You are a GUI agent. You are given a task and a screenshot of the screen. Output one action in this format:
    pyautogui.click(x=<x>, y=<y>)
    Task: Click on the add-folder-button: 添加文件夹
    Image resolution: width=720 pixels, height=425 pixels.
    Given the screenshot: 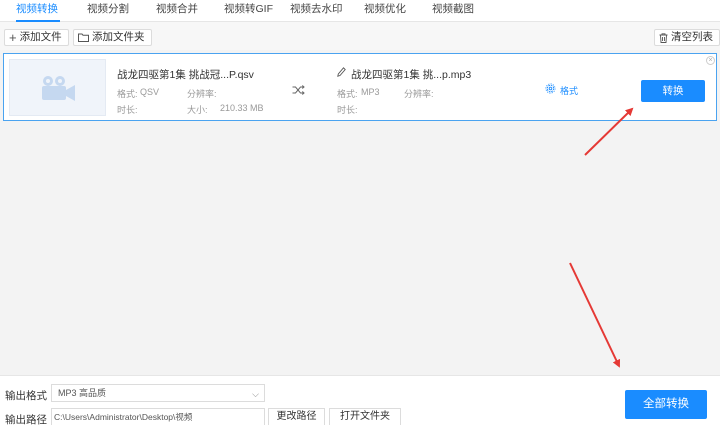 What is the action you would take?
    pyautogui.click(x=112, y=37)
    